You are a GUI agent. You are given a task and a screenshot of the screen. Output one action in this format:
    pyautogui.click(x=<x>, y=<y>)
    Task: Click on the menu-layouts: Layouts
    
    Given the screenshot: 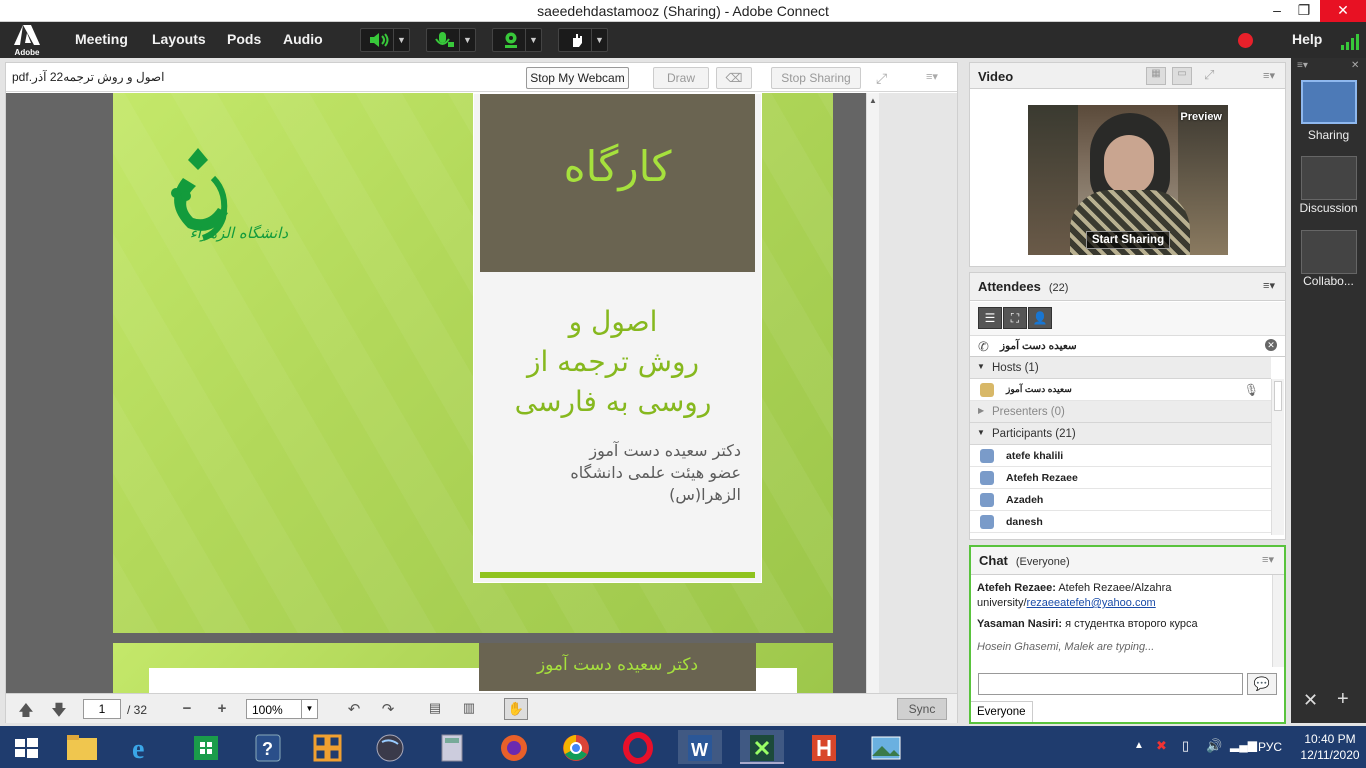 What is the action you would take?
    pyautogui.click(x=179, y=39)
    